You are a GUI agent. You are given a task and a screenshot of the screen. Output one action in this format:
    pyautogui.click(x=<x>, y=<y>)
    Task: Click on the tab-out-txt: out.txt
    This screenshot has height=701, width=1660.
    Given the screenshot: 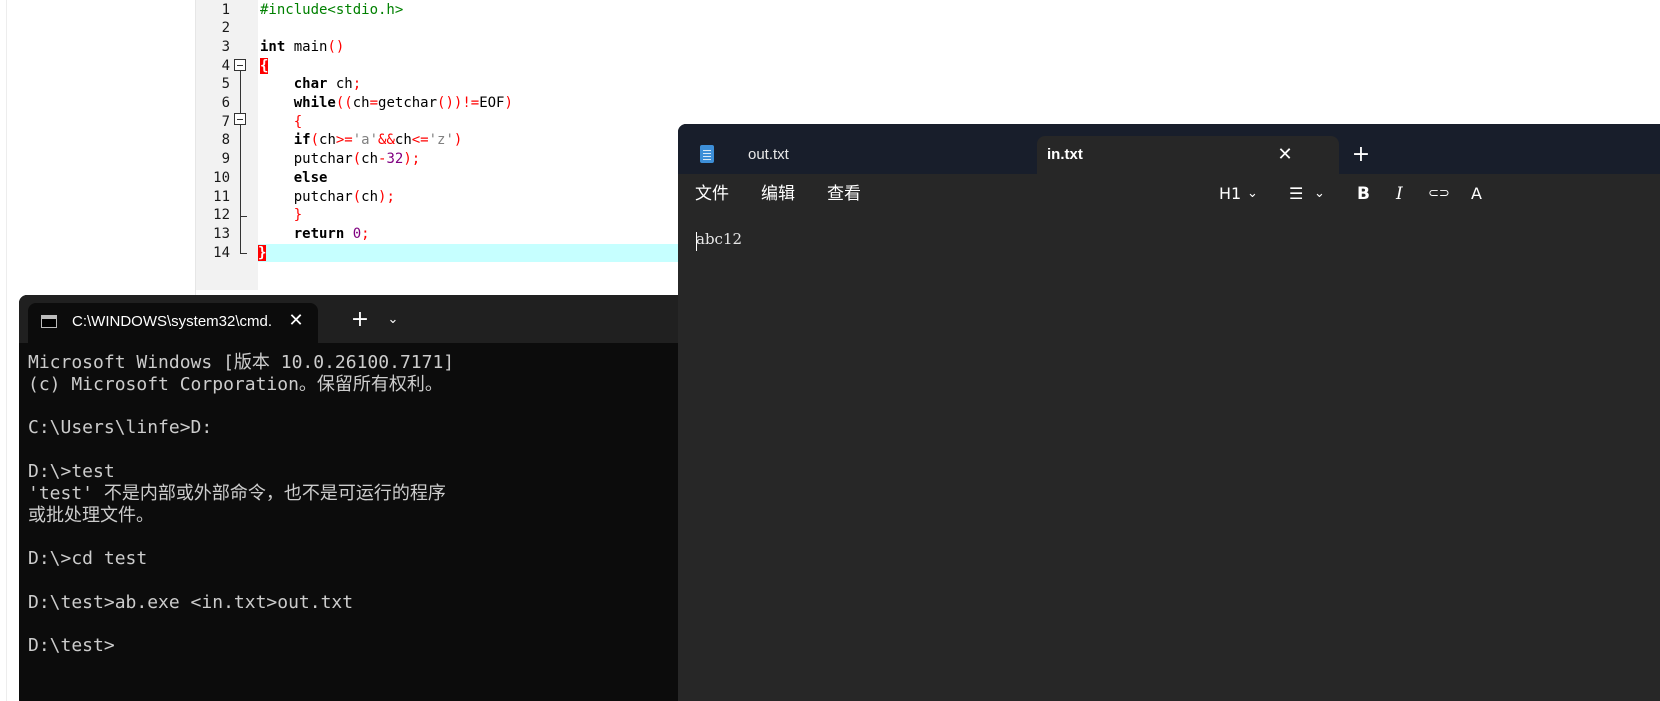 What is the action you would take?
    pyautogui.click(x=878, y=155)
    